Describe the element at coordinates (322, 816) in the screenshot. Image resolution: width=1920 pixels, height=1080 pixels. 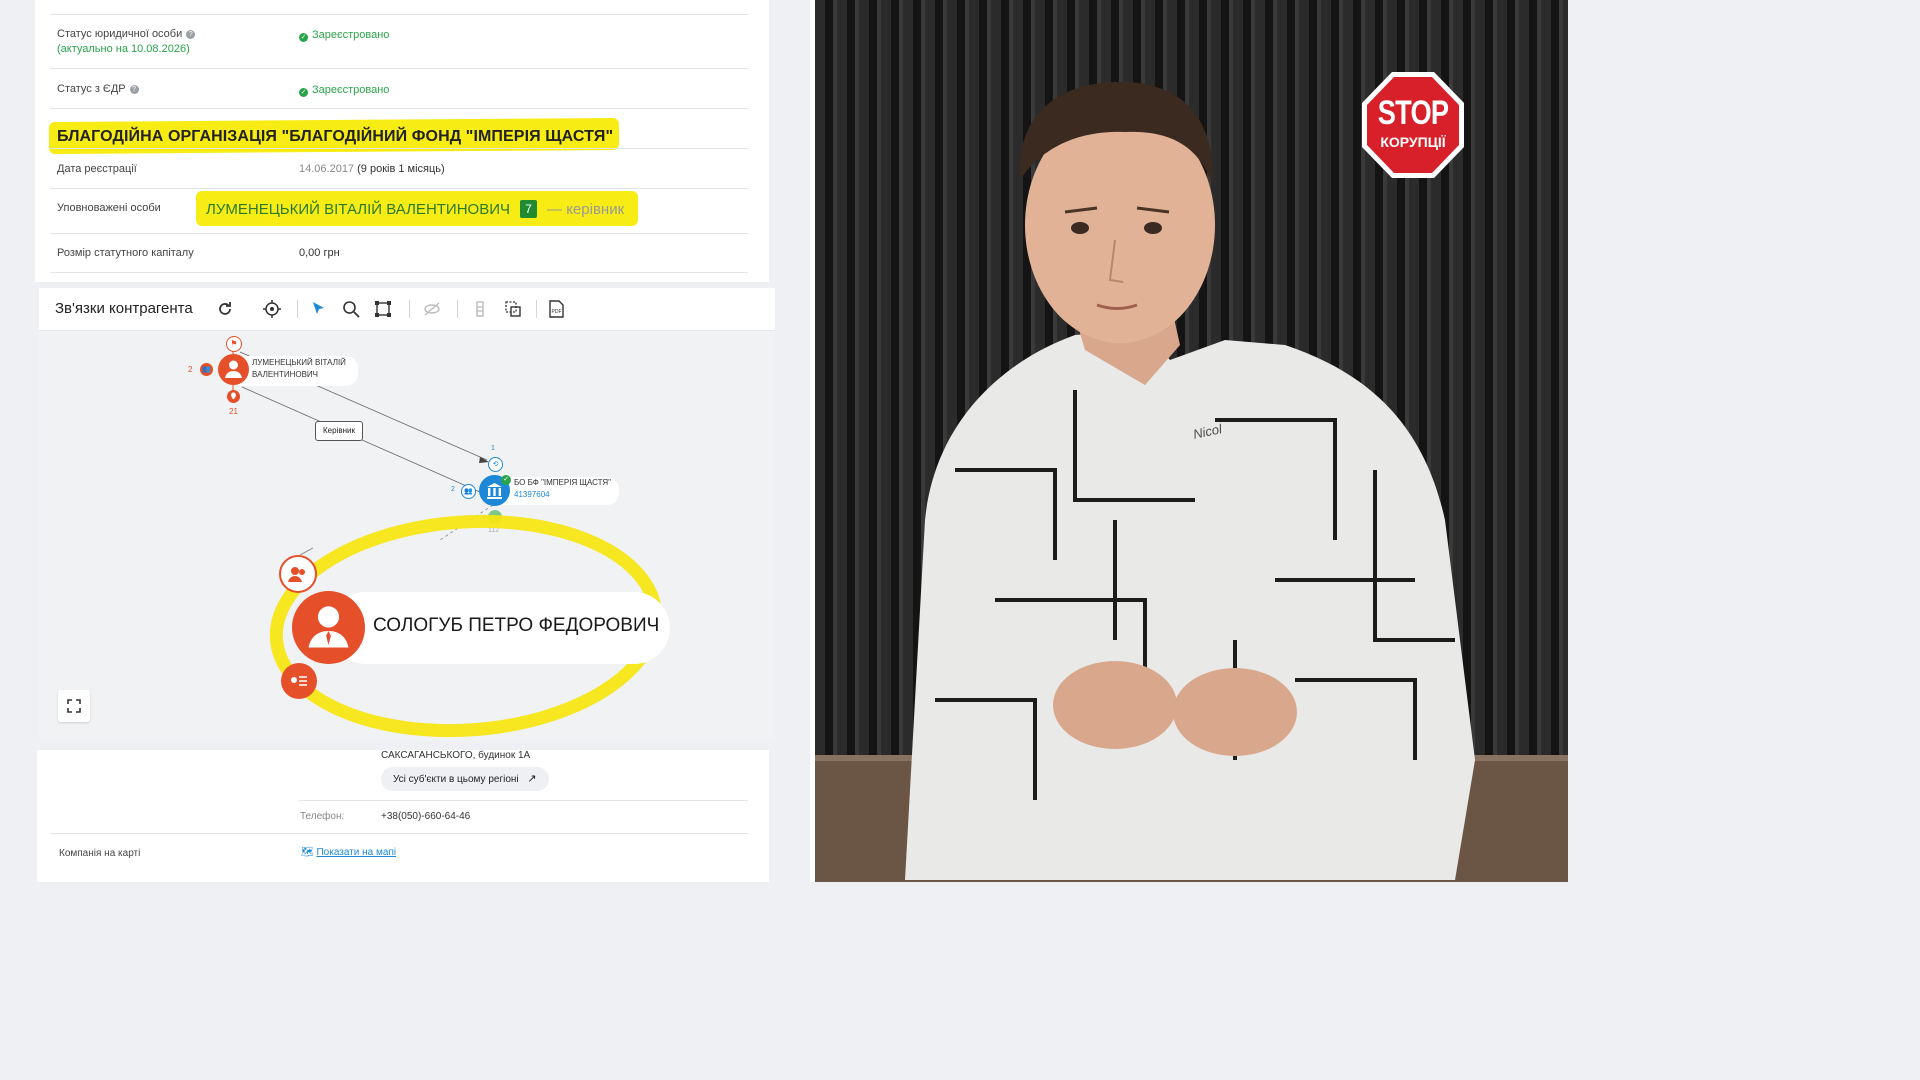
I see `phone-label: Телефон:` at that location.